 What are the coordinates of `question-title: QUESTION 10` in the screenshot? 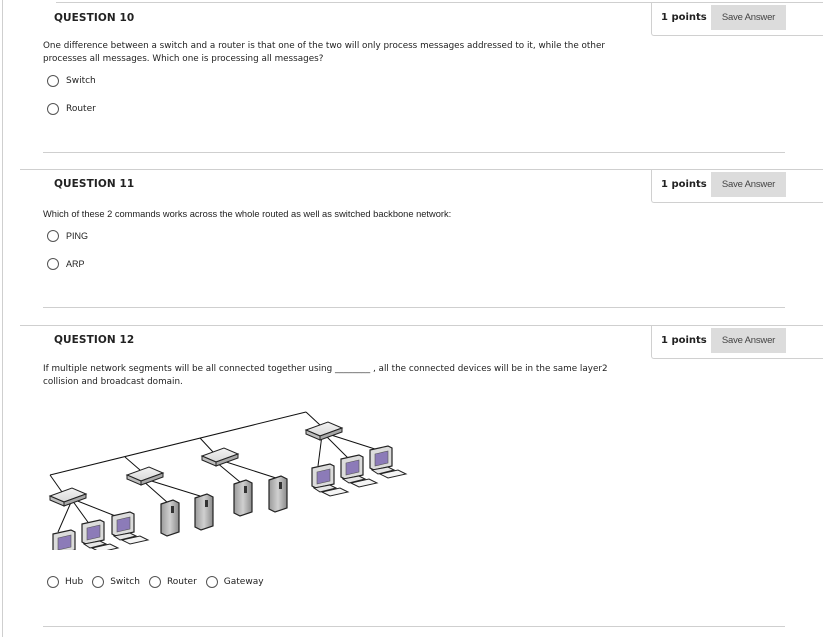 It's located at (94, 18).